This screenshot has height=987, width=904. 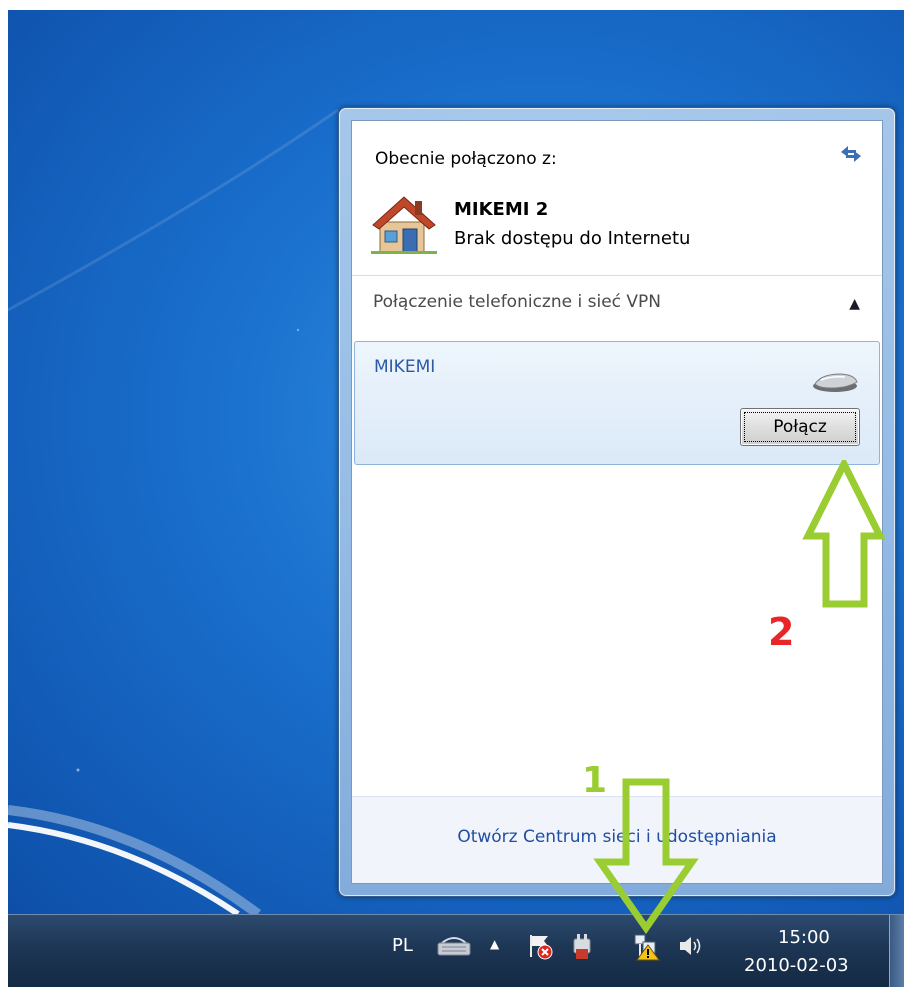 I want to click on connect-button-label: Połącz, so click(x=800, y=427).